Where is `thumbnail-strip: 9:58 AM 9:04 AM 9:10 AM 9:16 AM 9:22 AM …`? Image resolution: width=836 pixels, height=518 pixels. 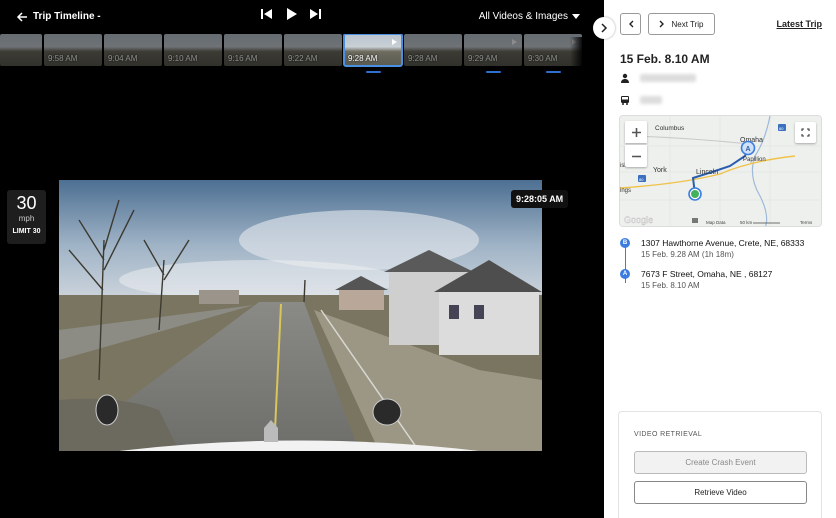 thumbnail-strip: 9:58 AM 9:04 AM 9:10 AM 9:16 AM 9:22 AM … is located at coordinates (295, 53).